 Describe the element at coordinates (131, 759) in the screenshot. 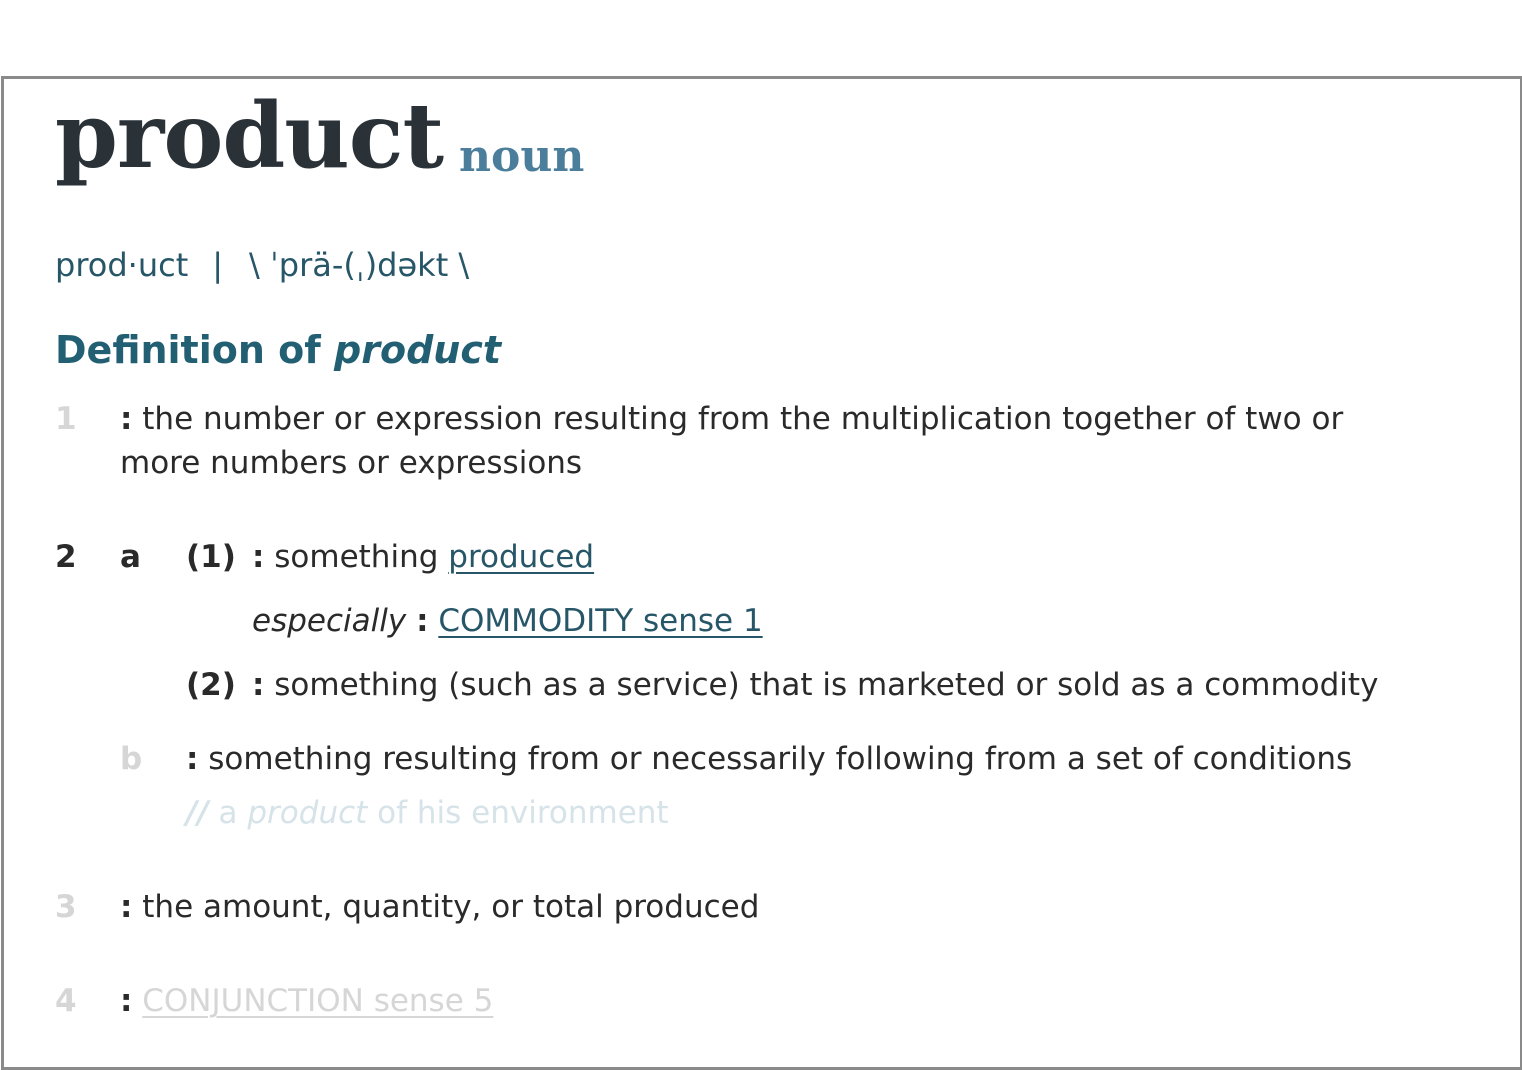

I see `sense-letter: b` at that location.